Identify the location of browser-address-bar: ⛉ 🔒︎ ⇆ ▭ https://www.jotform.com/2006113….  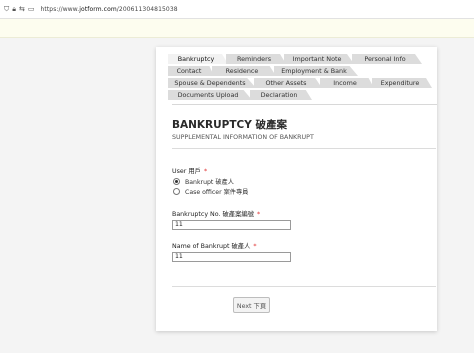
(237, 9).